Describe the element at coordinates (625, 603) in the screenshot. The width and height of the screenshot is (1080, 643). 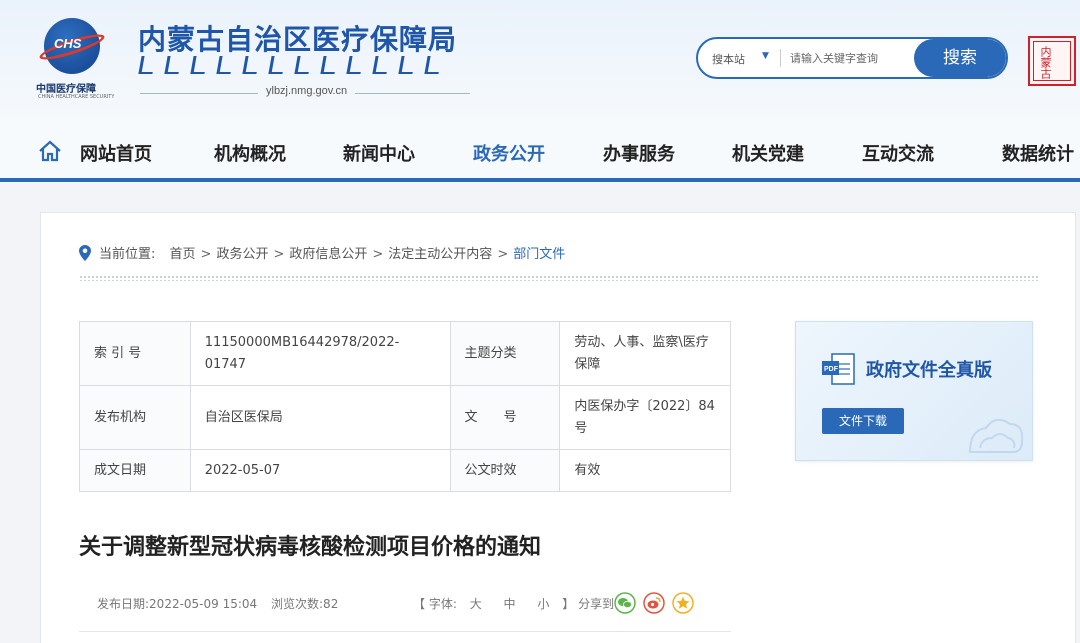
I see `wechat-share-icon` at that location.